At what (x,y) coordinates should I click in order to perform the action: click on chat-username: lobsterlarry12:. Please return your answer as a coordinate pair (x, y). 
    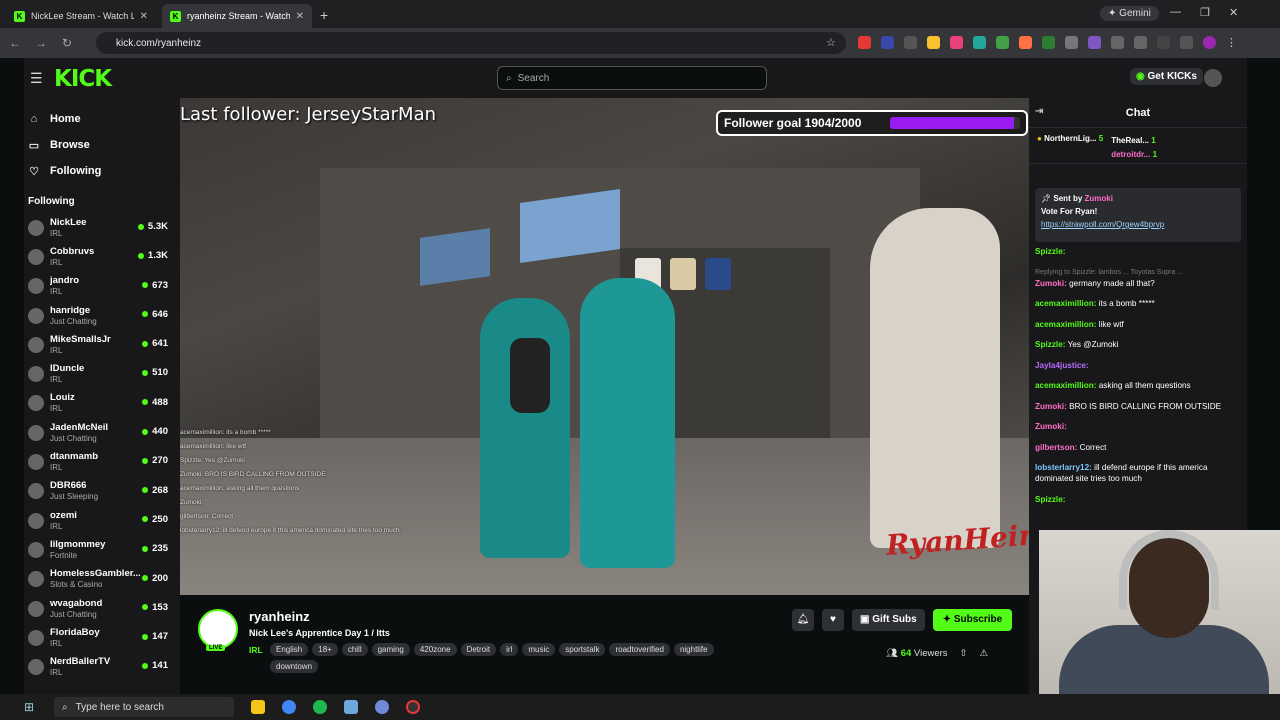
    Looking at the image, I should click on (1063, 467).